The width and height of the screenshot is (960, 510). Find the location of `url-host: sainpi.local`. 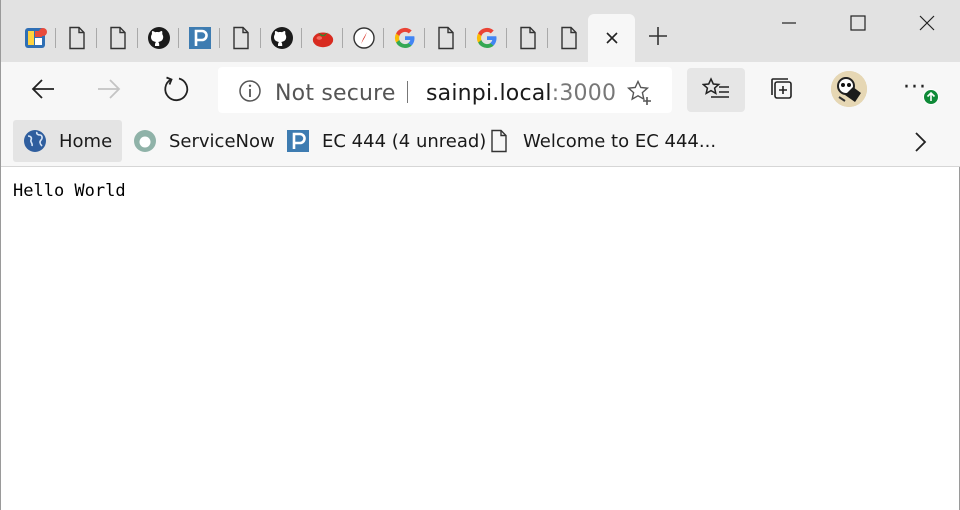

url-host: sainpi.local is located at coordinates (489, 93).